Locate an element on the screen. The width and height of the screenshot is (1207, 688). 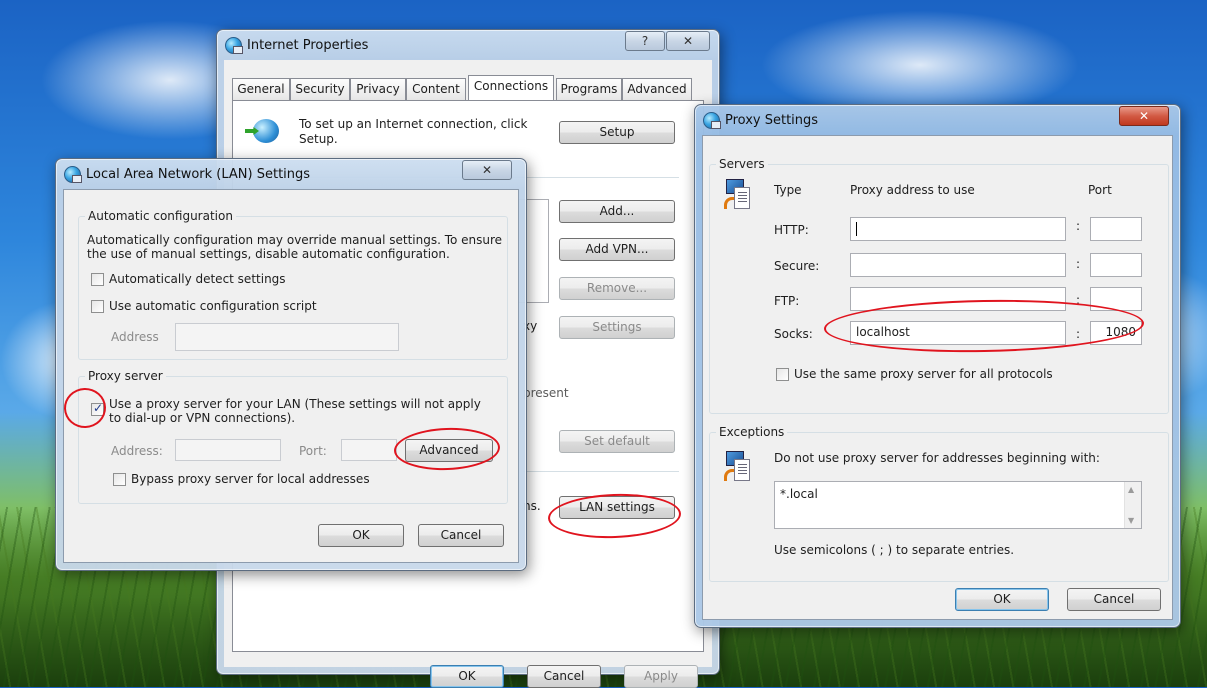
lan-settings-button: LAN settings is located at coordinates (617, 507).